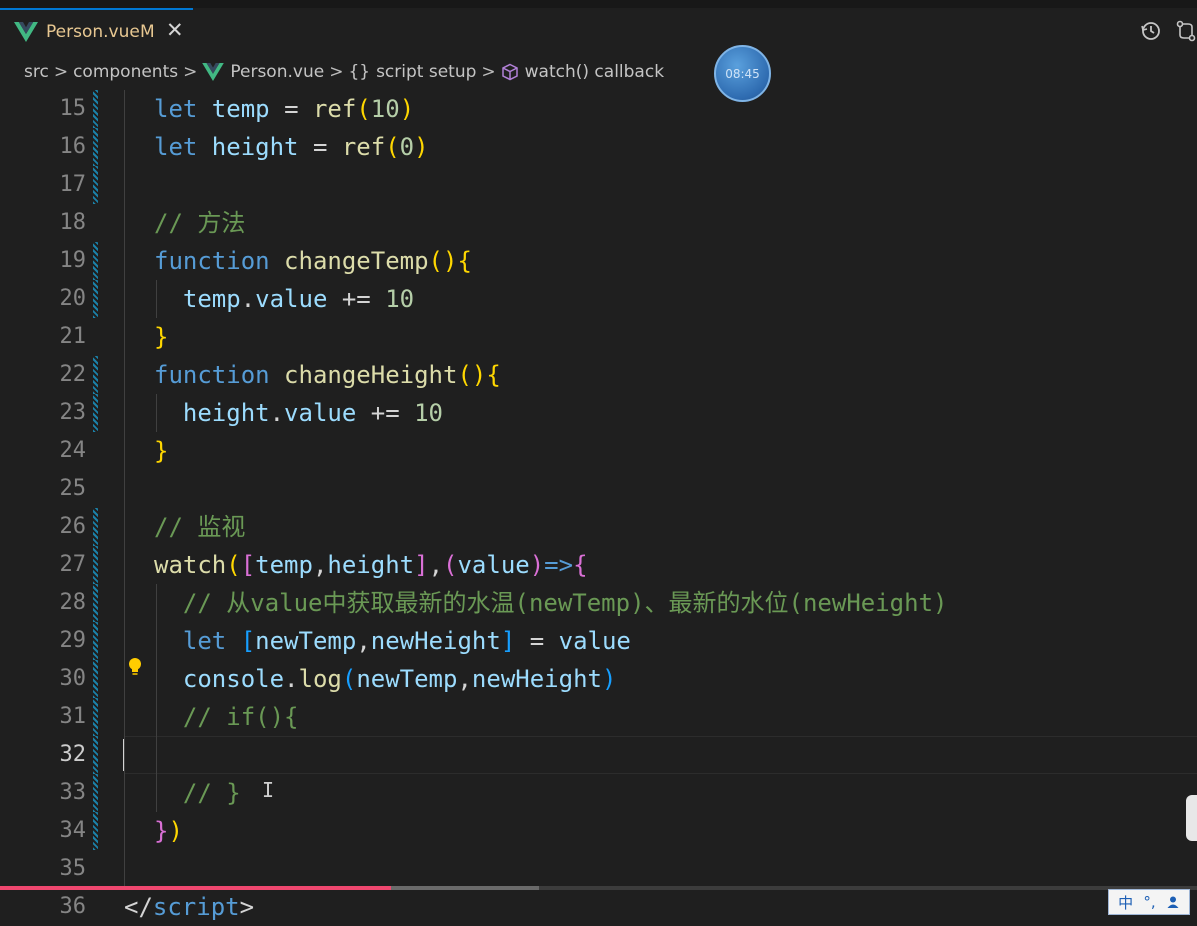  What do you see at coordinates (125, 72) in the screenshot?
I see `breadcrumb-item-components: components` at bounding box center [125, 72].